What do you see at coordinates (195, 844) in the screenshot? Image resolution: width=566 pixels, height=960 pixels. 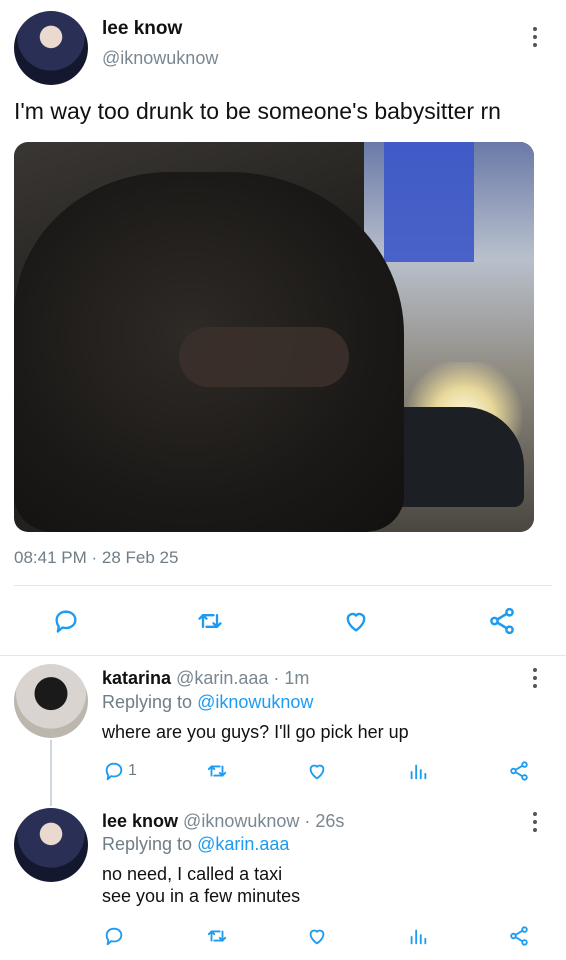 I see `replying-to: Replying to @karin.aaa` at bounding box center [195, 844].